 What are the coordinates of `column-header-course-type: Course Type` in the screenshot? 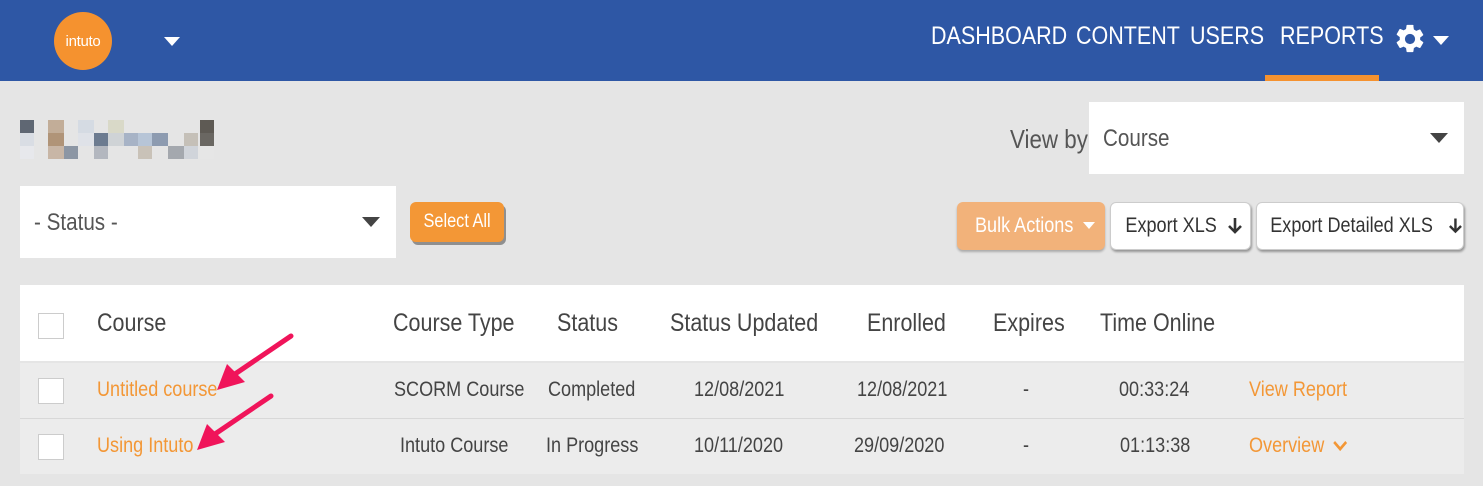 It's located at (454, 323).